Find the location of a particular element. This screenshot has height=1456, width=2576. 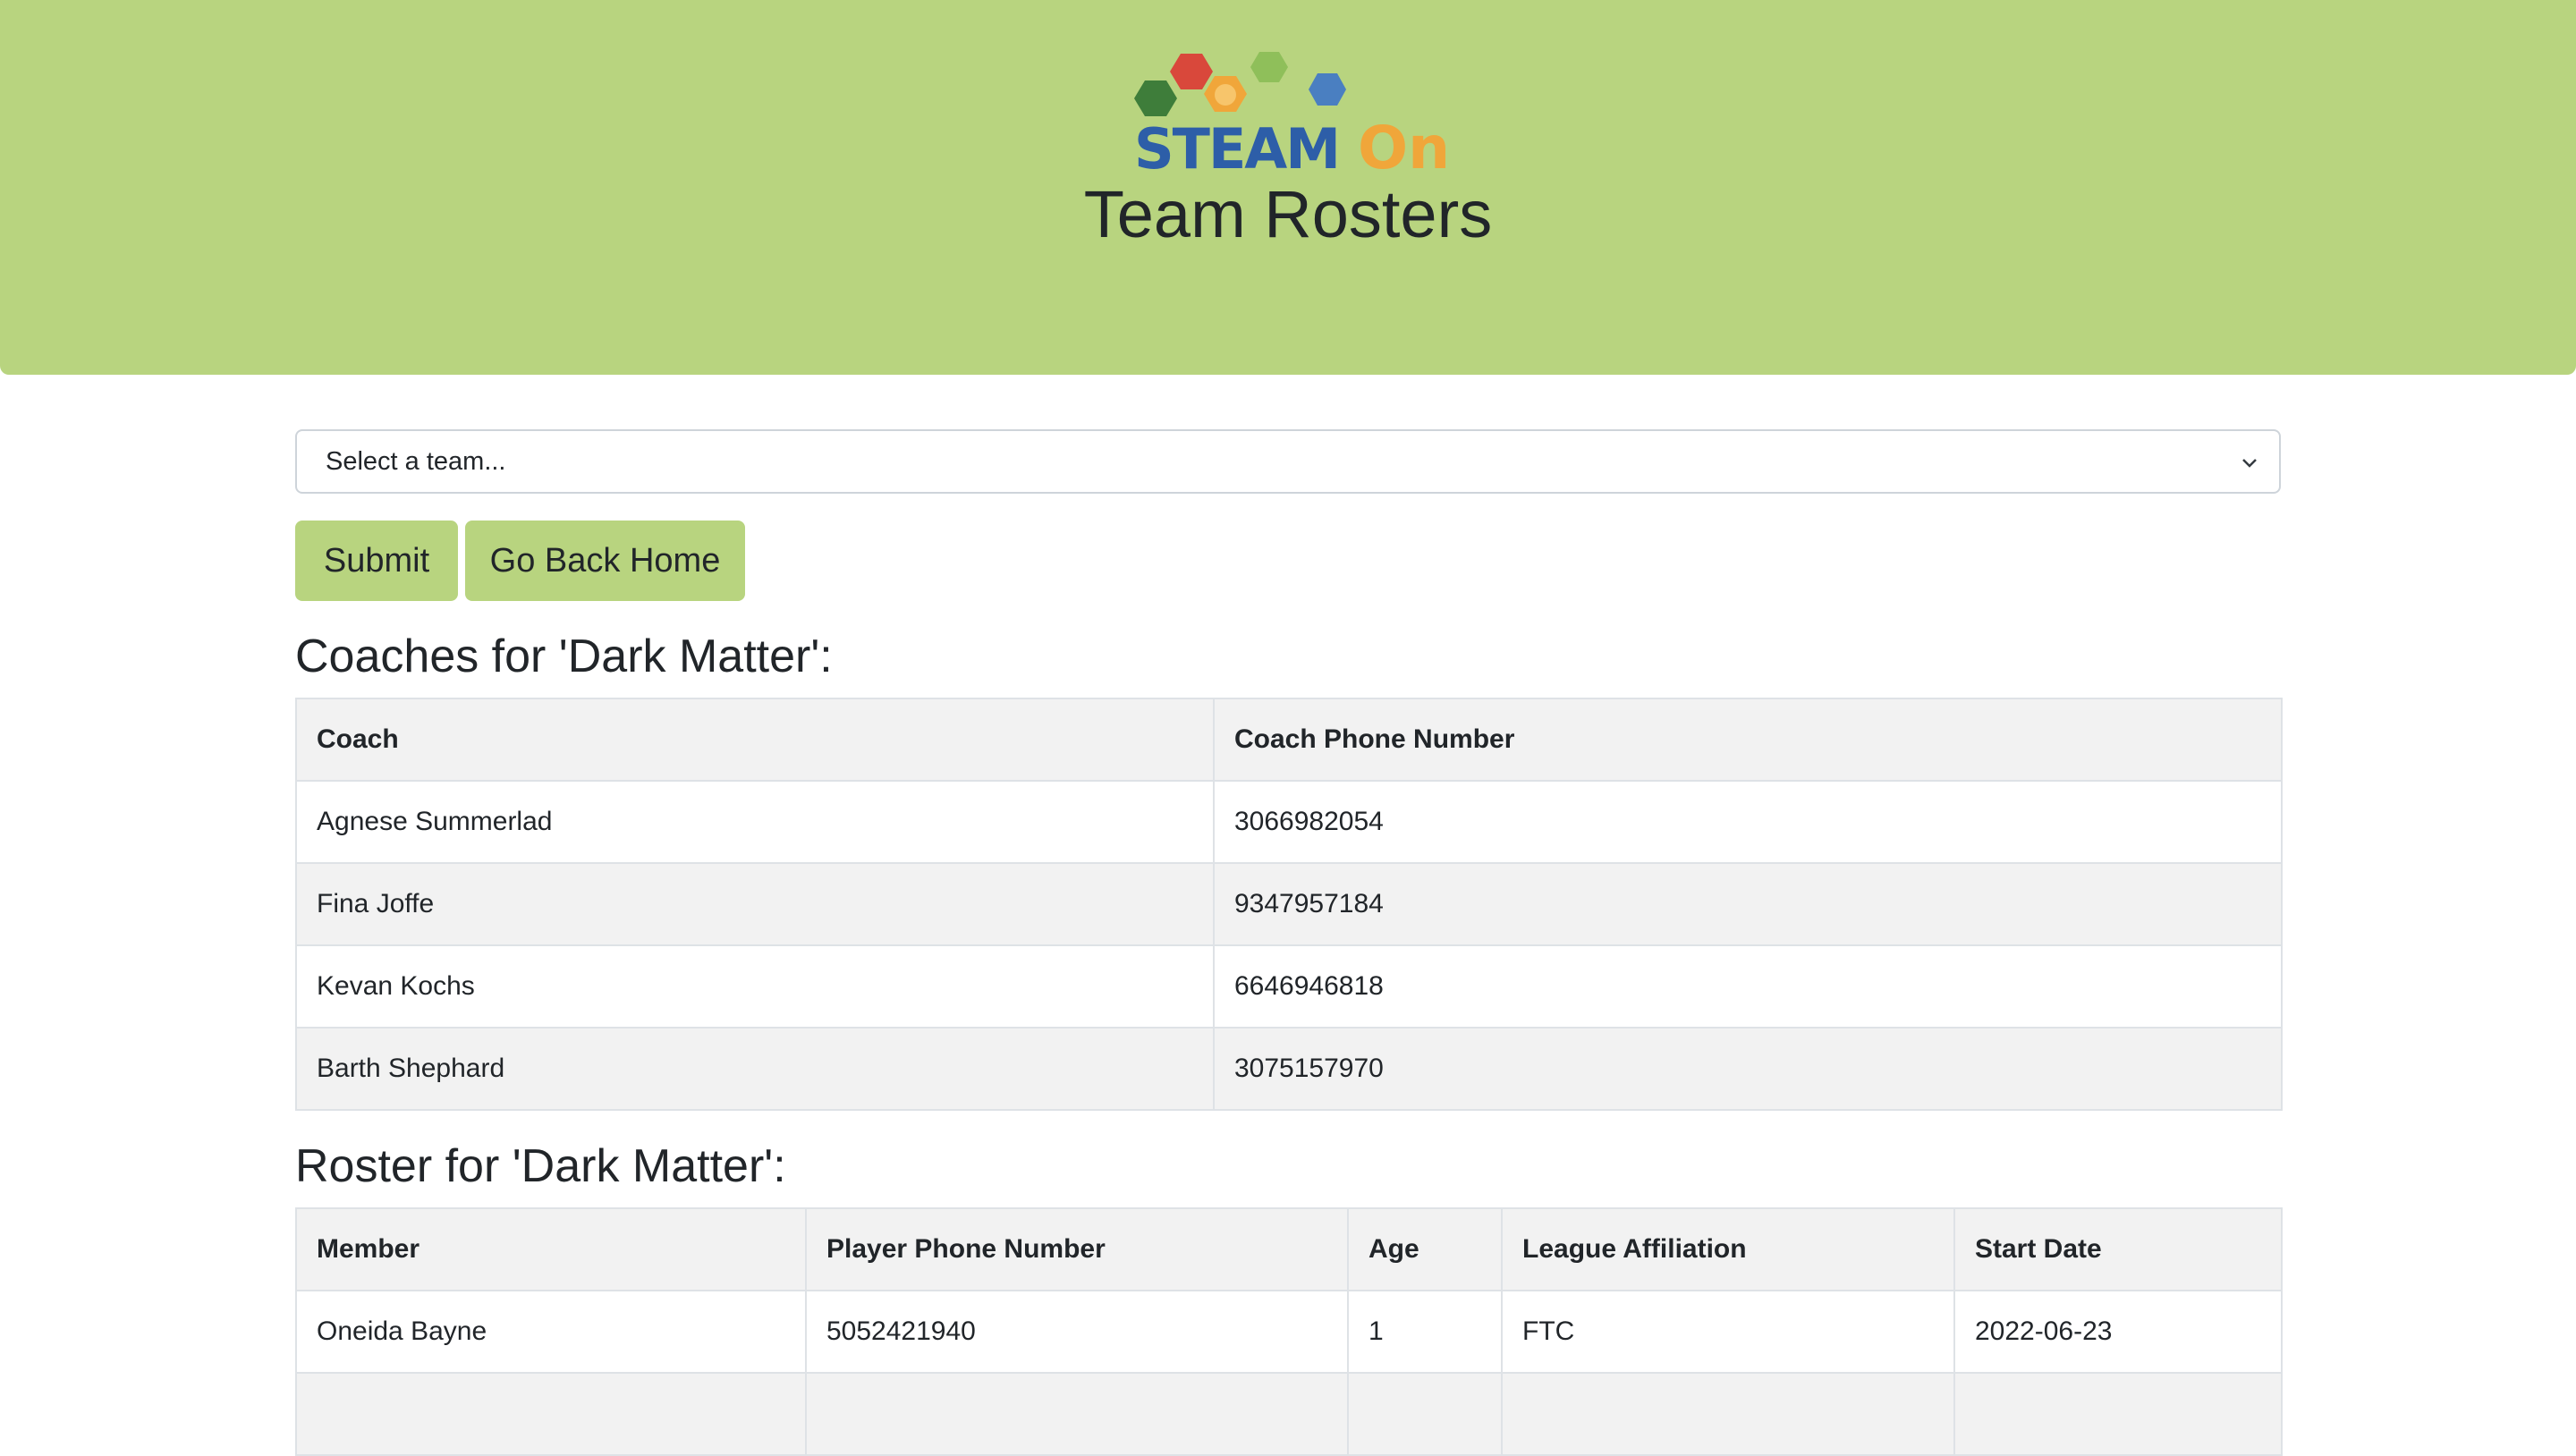

column-header: Coach is located at coordinates (755, 740).